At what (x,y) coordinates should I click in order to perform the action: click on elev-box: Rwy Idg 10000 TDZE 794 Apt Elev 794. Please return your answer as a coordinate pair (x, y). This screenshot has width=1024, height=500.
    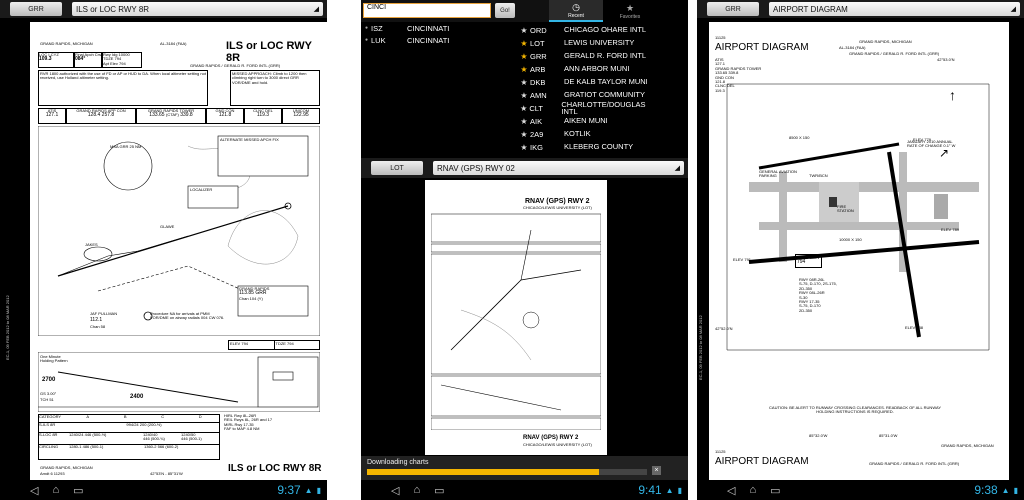
    Looking at the image, I should click on (122, 60).